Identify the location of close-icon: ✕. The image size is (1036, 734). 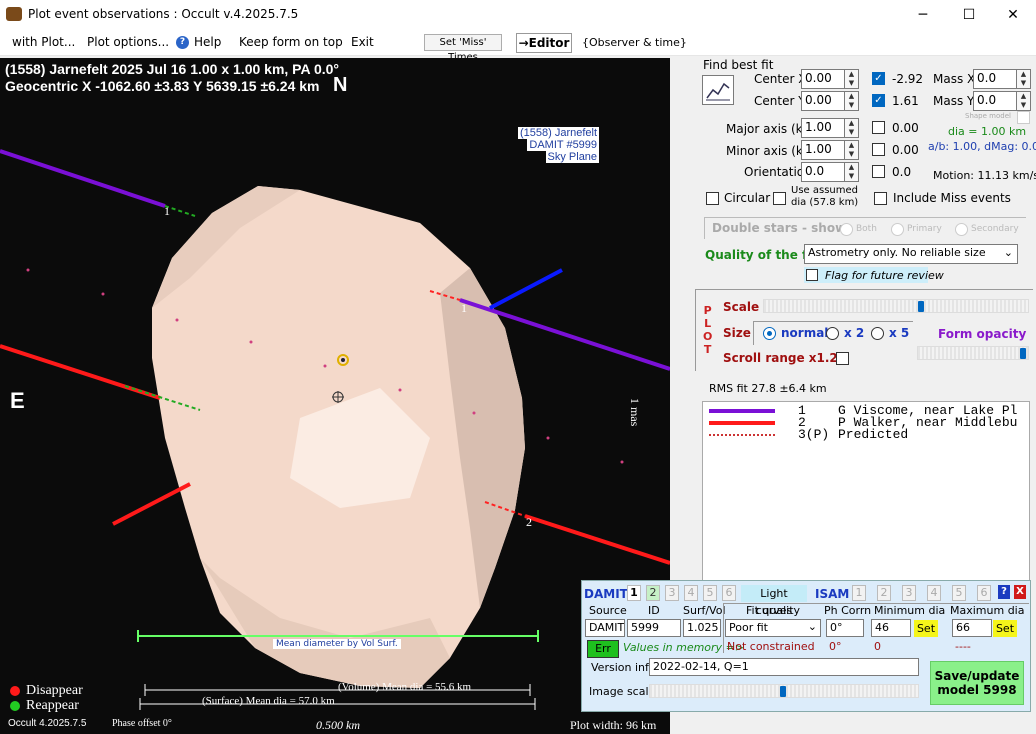
(1013, 15).